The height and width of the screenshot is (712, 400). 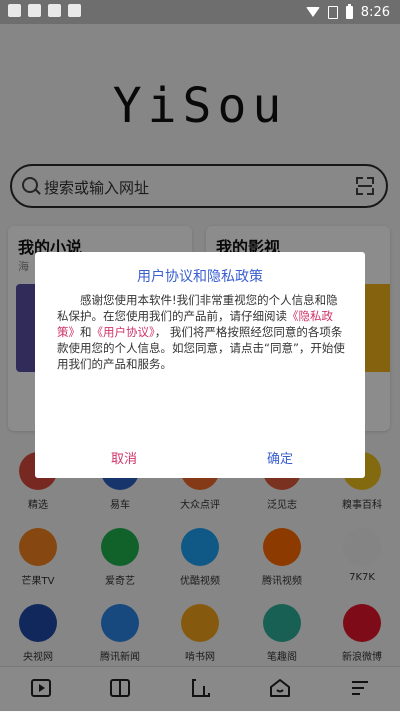 I want to click on user-agreement-link: 《用户协议》, so click(x=123, y=332).